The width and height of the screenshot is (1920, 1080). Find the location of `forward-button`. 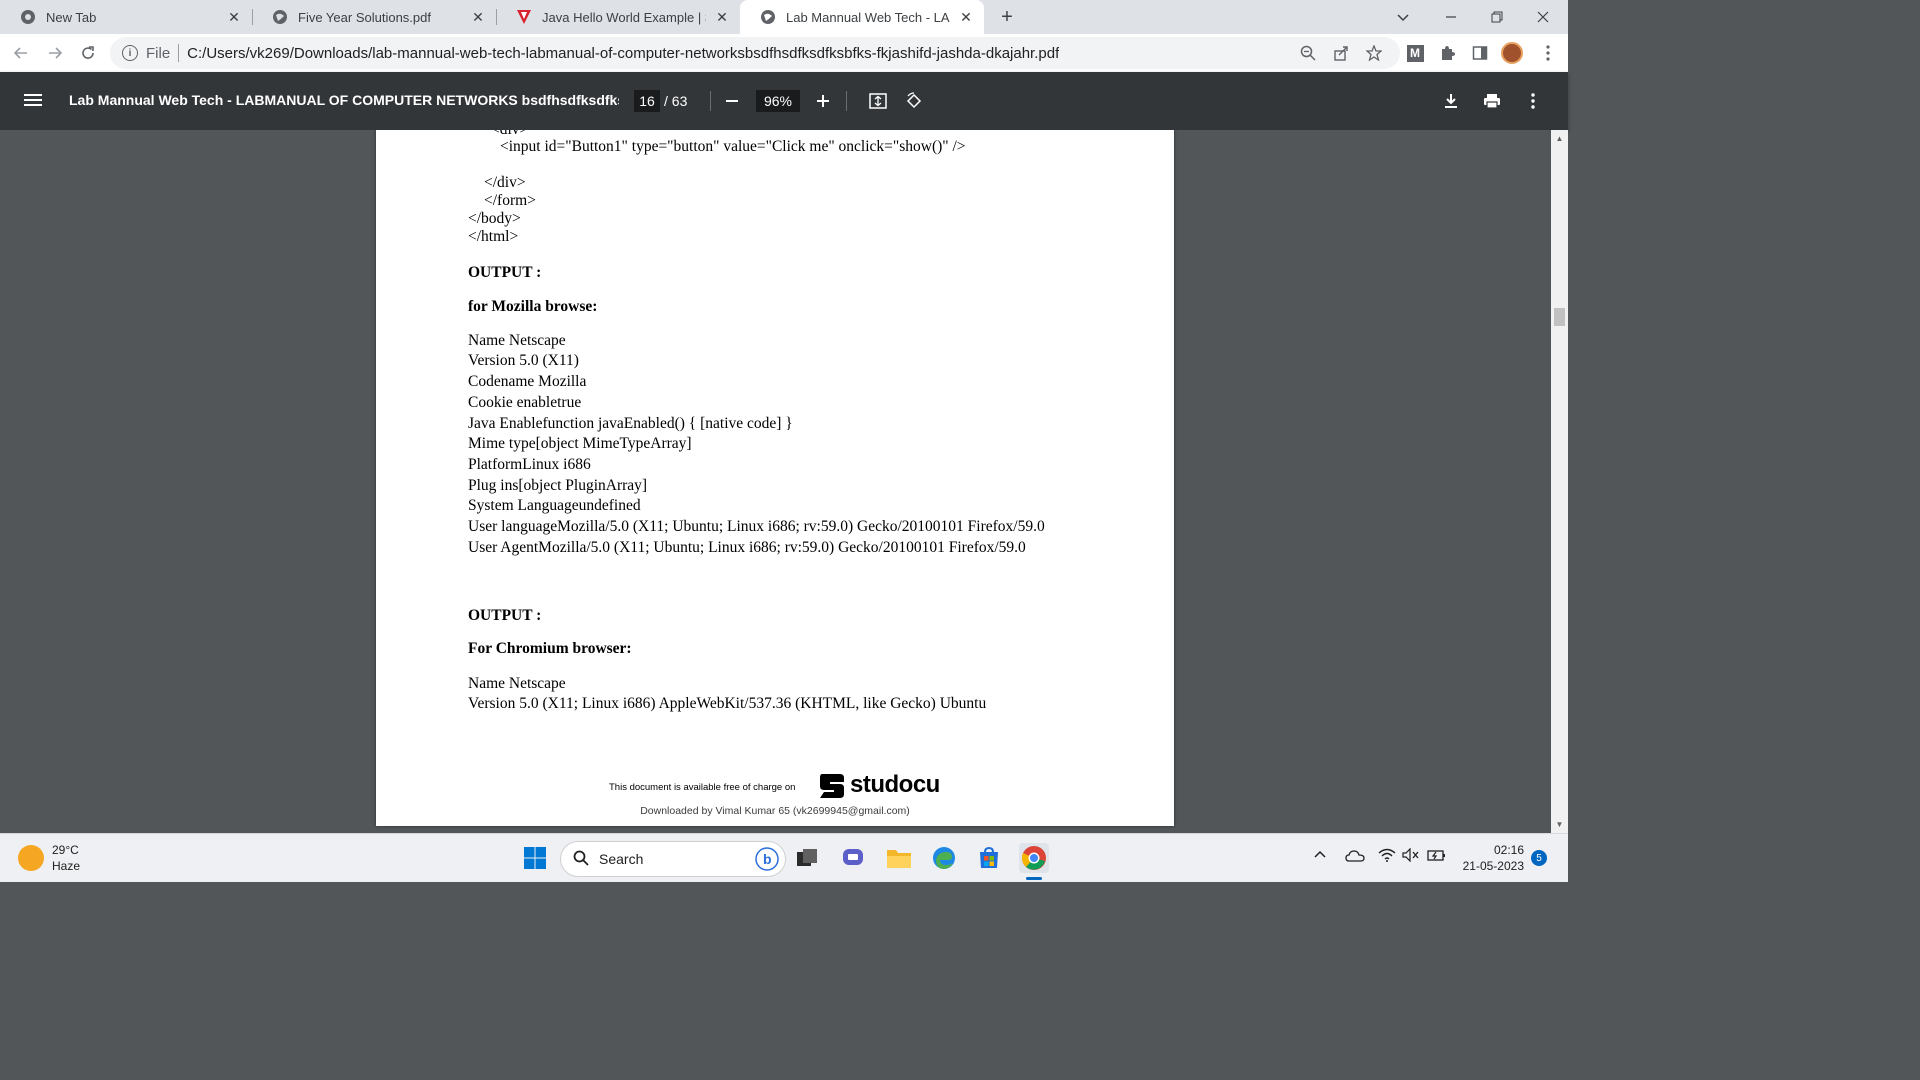

forward-button is located at coordinates (55, 53).